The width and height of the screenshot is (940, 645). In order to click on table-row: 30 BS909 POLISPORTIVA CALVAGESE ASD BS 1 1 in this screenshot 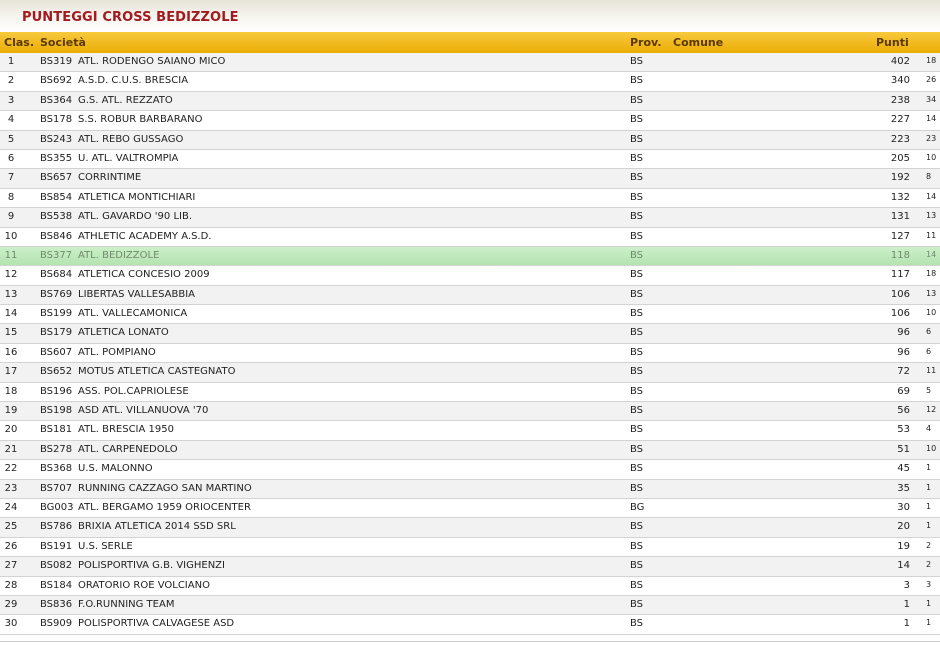, I will do `click(470, 625)`.